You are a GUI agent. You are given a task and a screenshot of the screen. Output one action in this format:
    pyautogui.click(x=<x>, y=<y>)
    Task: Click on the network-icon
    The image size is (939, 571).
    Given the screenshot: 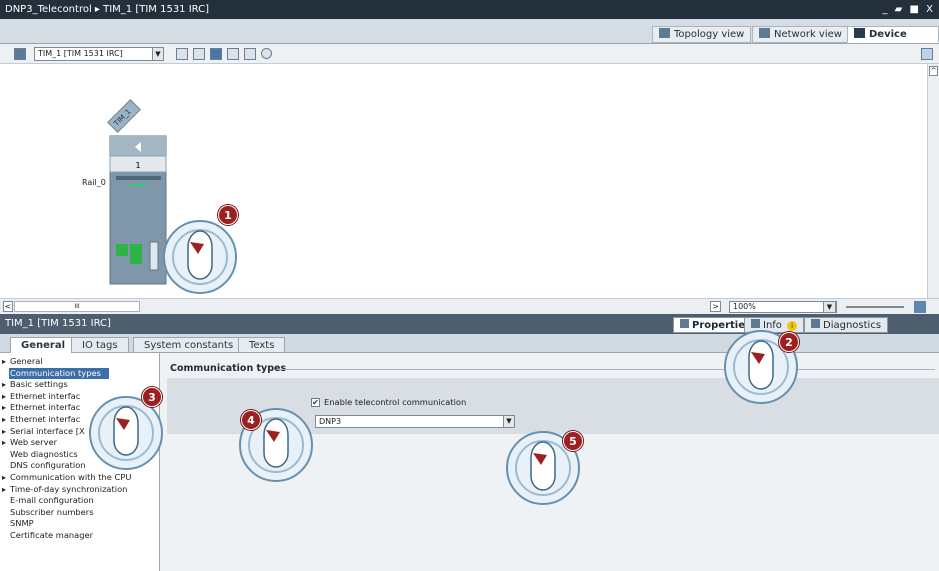 What is the action you would take?
    pyautogui.click(x=764, y=33)
    